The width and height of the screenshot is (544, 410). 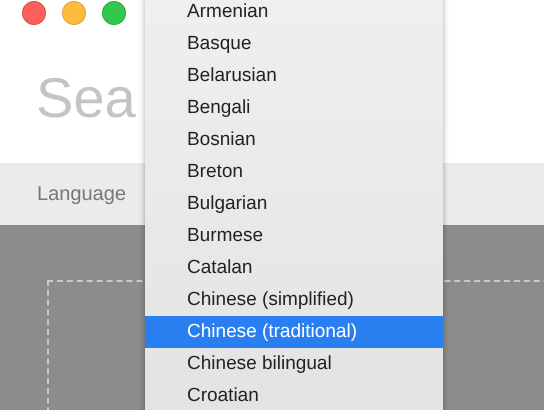 What do you see at coordinates (294, 236) in the screenshot?
I see `menu-item: Burmese` at bounding box center [294, 236].